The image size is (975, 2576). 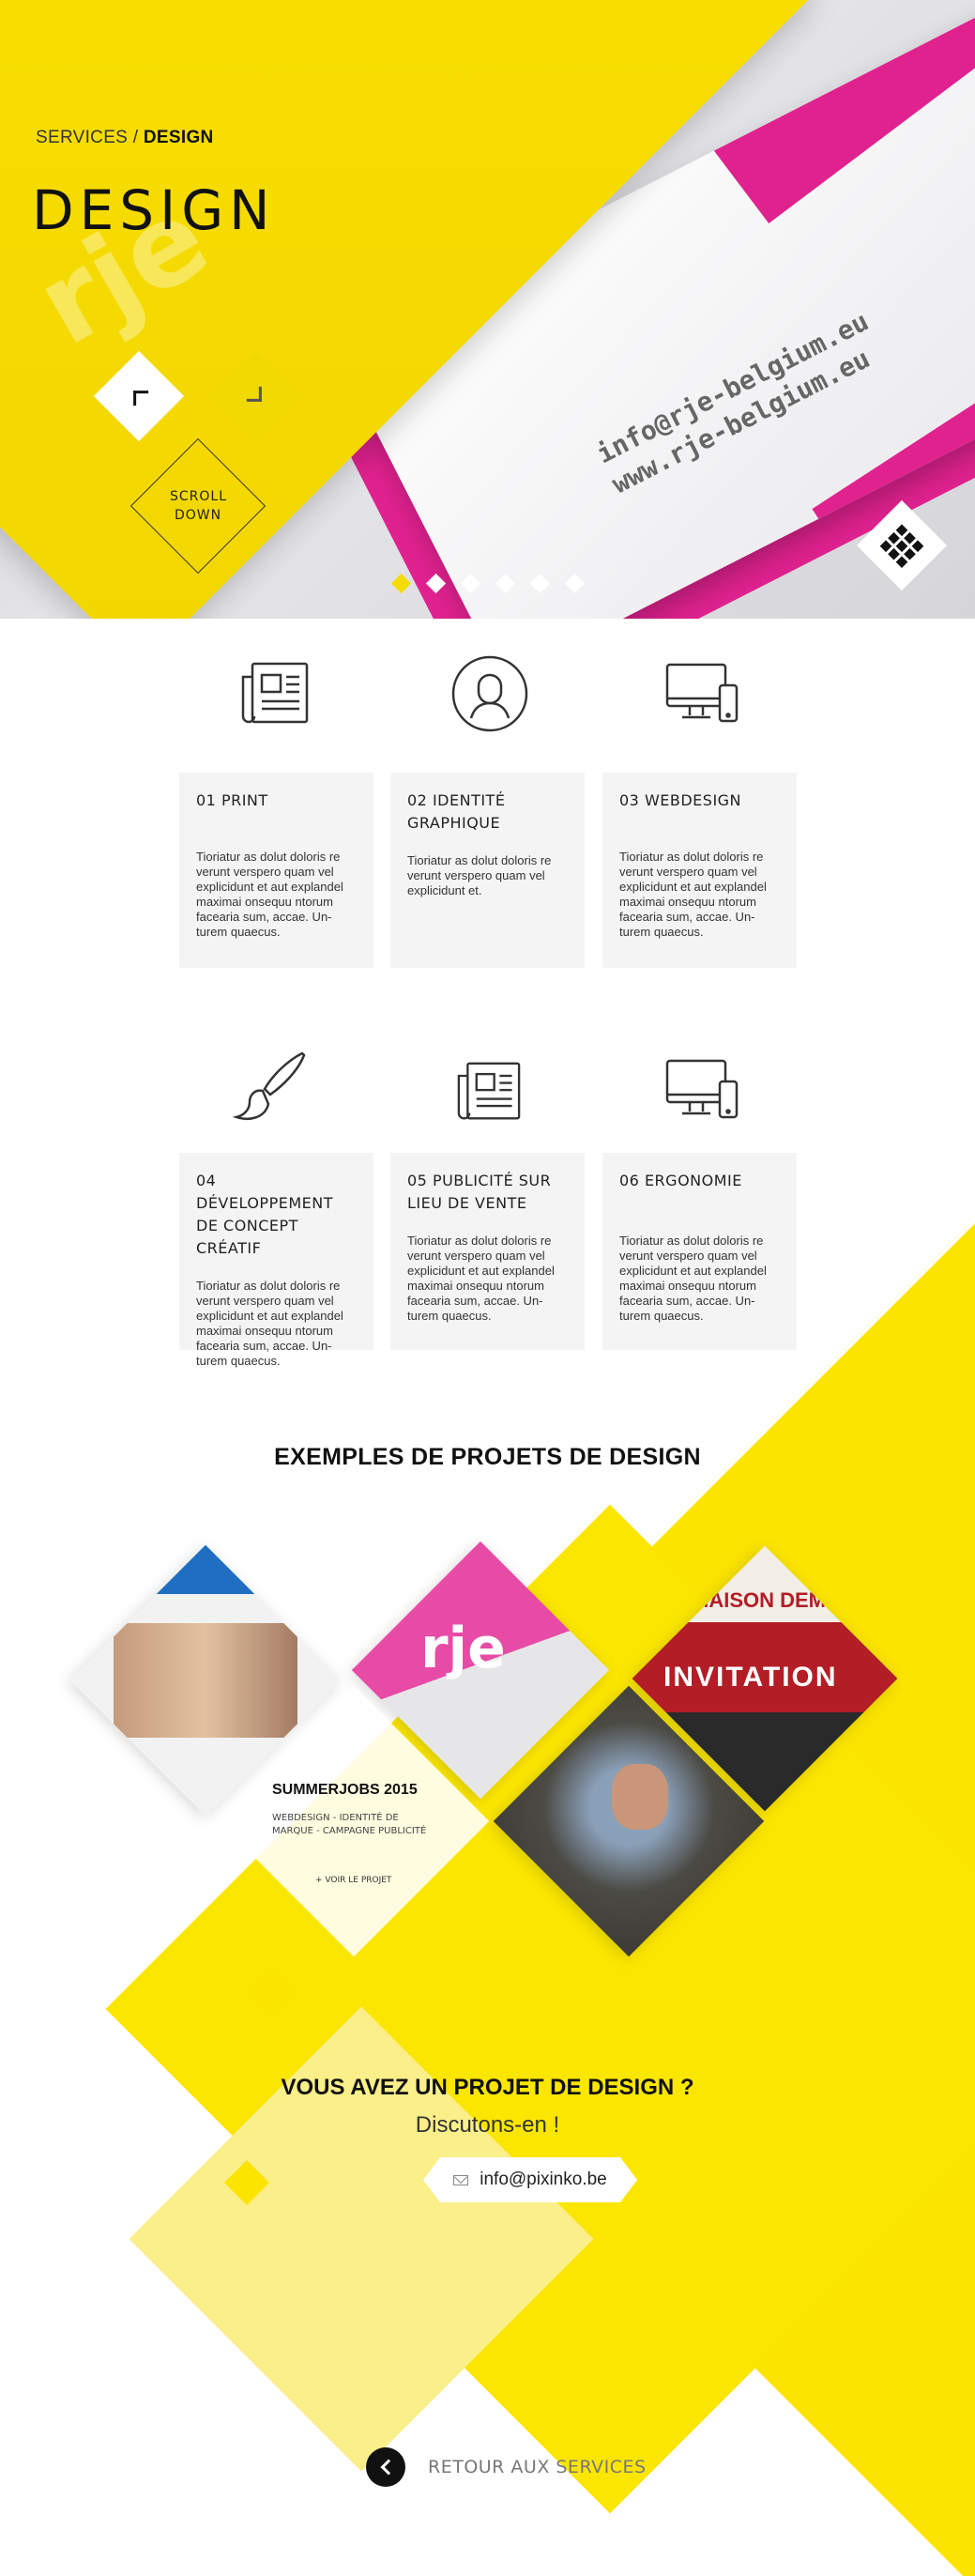 What do you see at coordinates (154, 210) in the screenshot?
I see `page-title: DESIGN` at bounding box center [154, 210].